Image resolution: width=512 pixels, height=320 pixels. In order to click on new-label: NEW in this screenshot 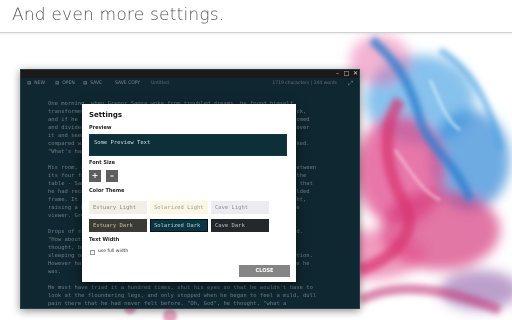, I will do `click(39, 83)`.